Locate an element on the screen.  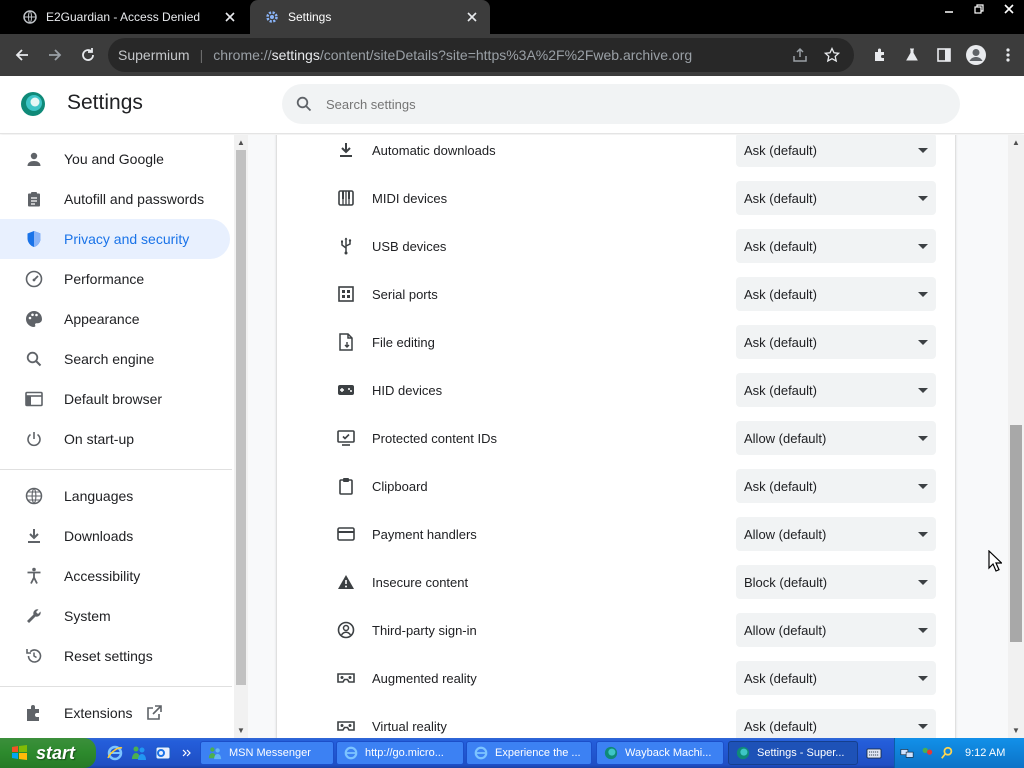
sidebar-item-you-and-google: You and Google is located at coordinates (115, 159).